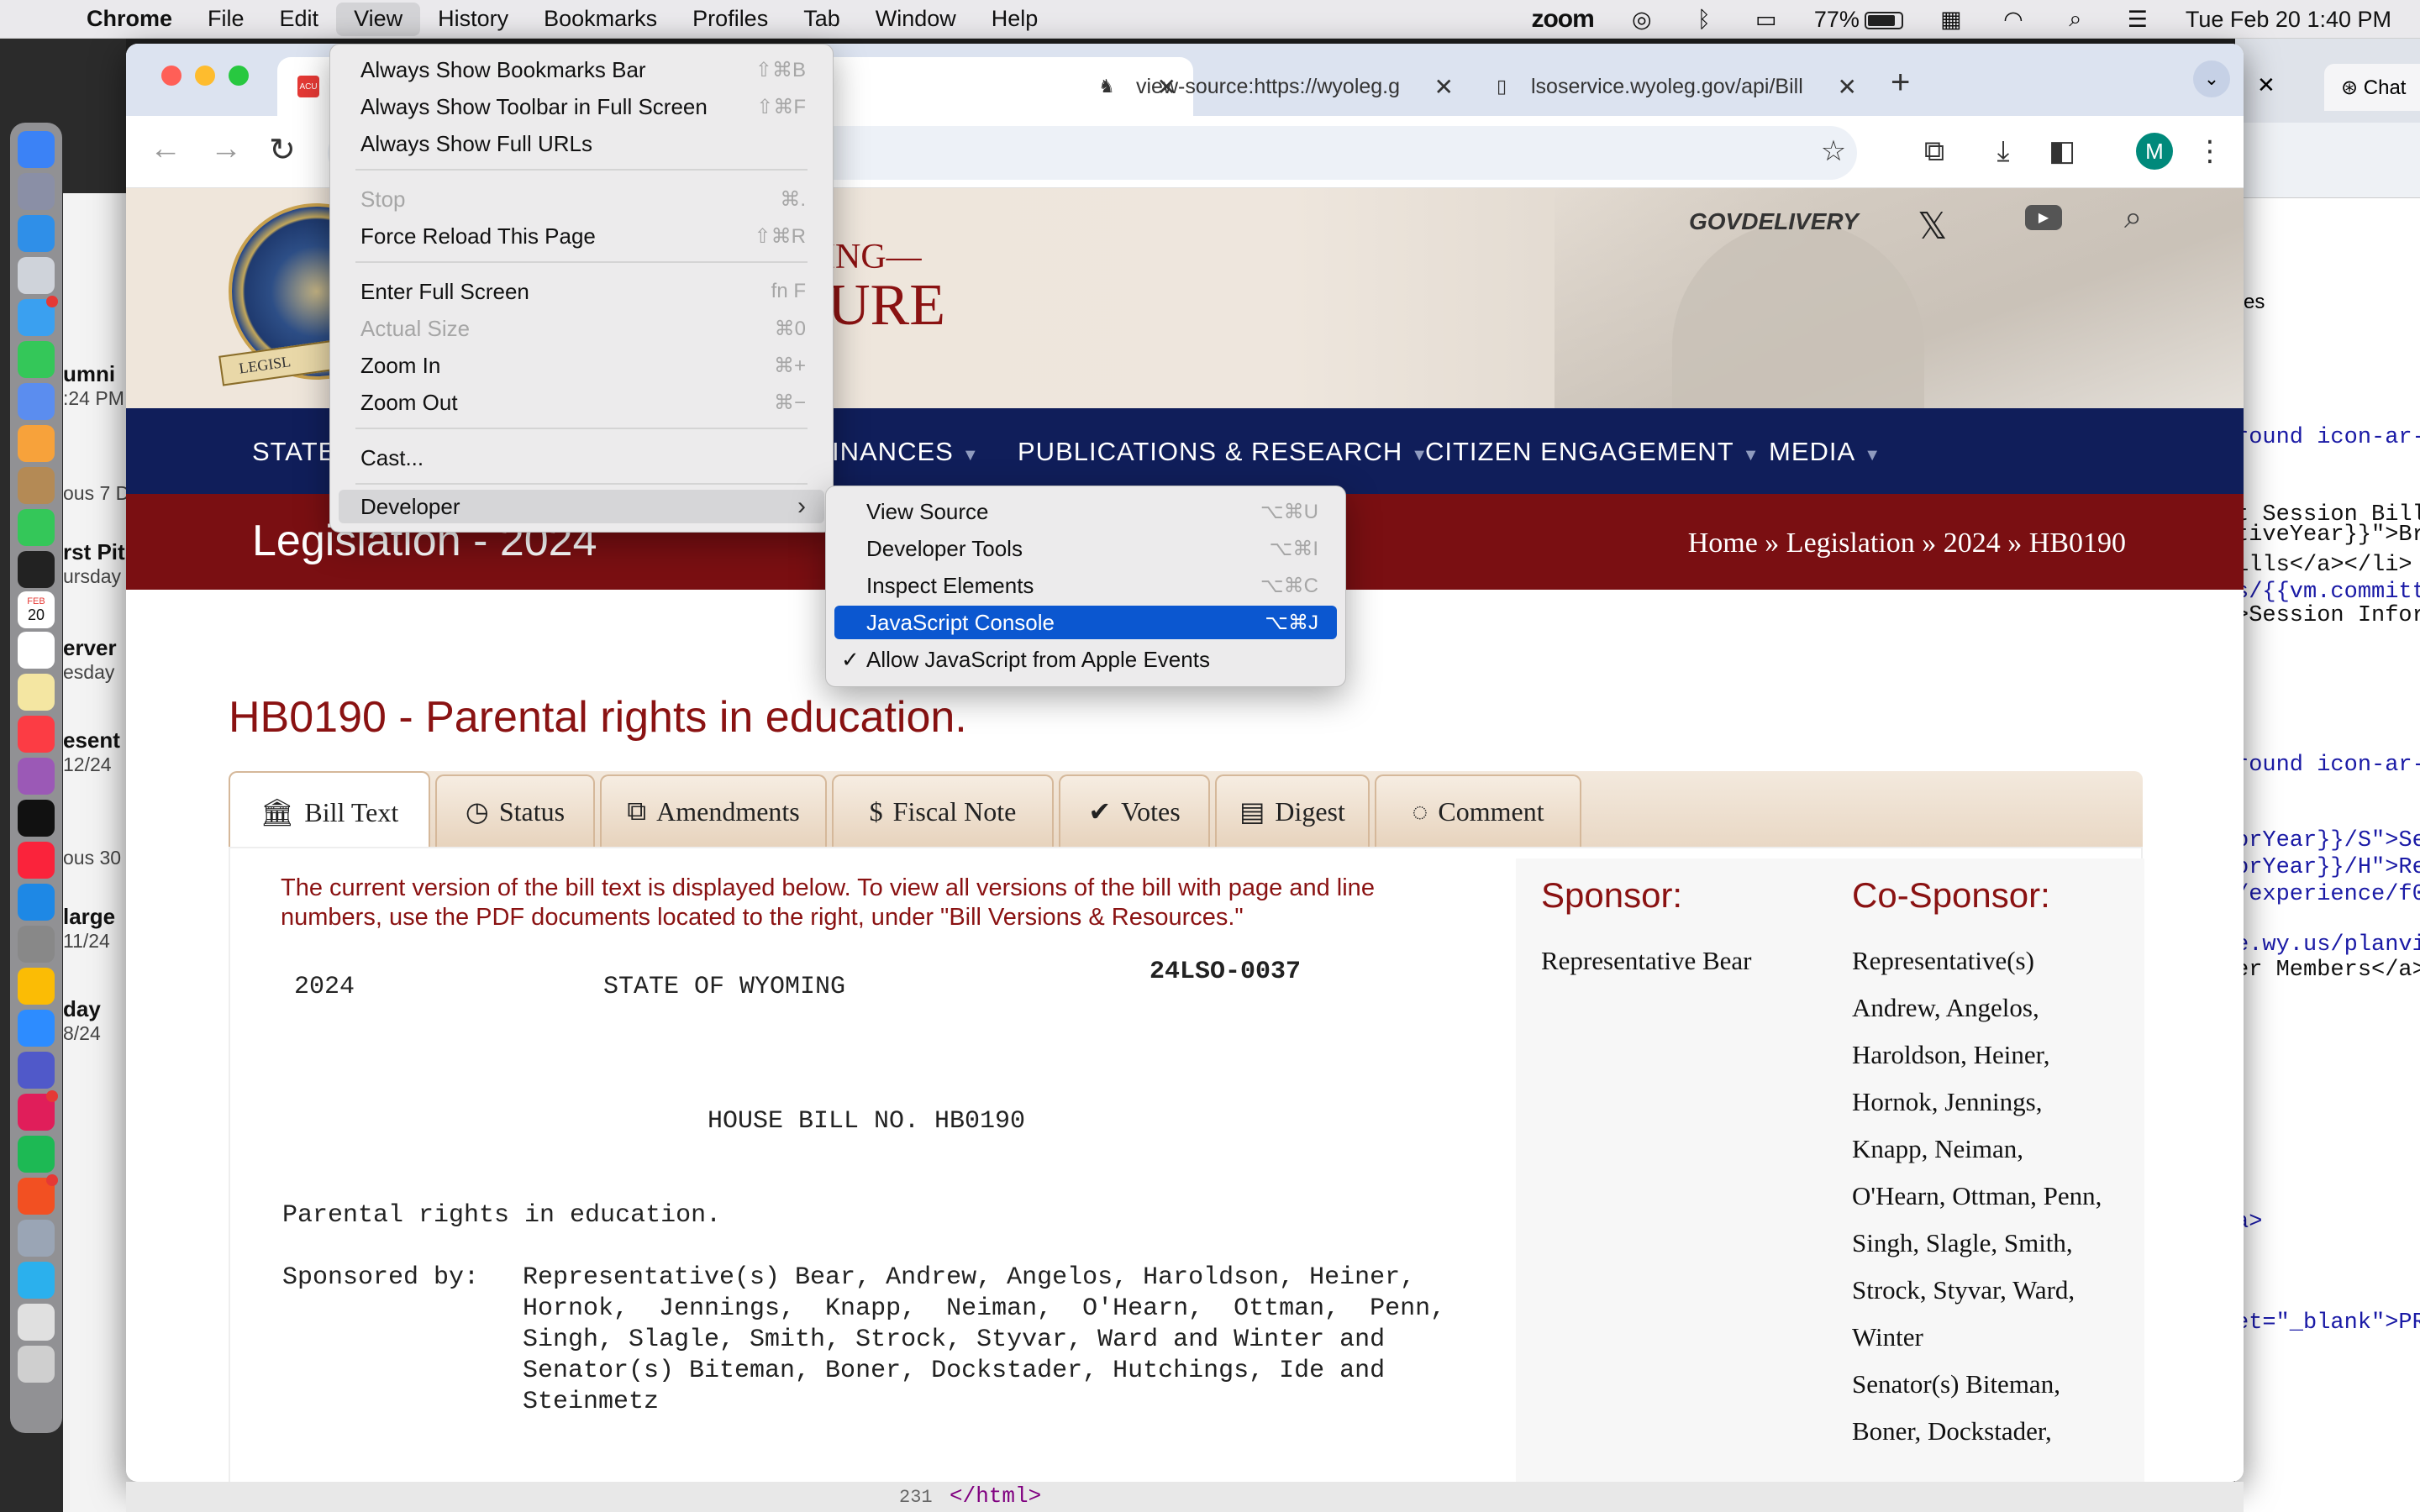 Image resolution: width=2420 pixels, height=1512 pixels. What do you see at coordinates (872, 257) in the screenshot?
I see `site-logo-top: ING—` at bounding box center [872, 257].